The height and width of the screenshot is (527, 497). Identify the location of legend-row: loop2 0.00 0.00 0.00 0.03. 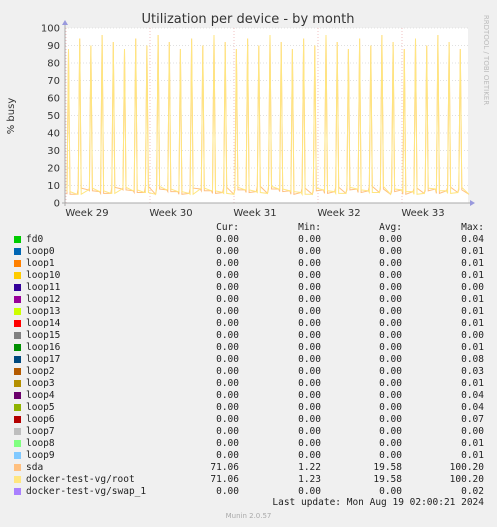
(248, 372).